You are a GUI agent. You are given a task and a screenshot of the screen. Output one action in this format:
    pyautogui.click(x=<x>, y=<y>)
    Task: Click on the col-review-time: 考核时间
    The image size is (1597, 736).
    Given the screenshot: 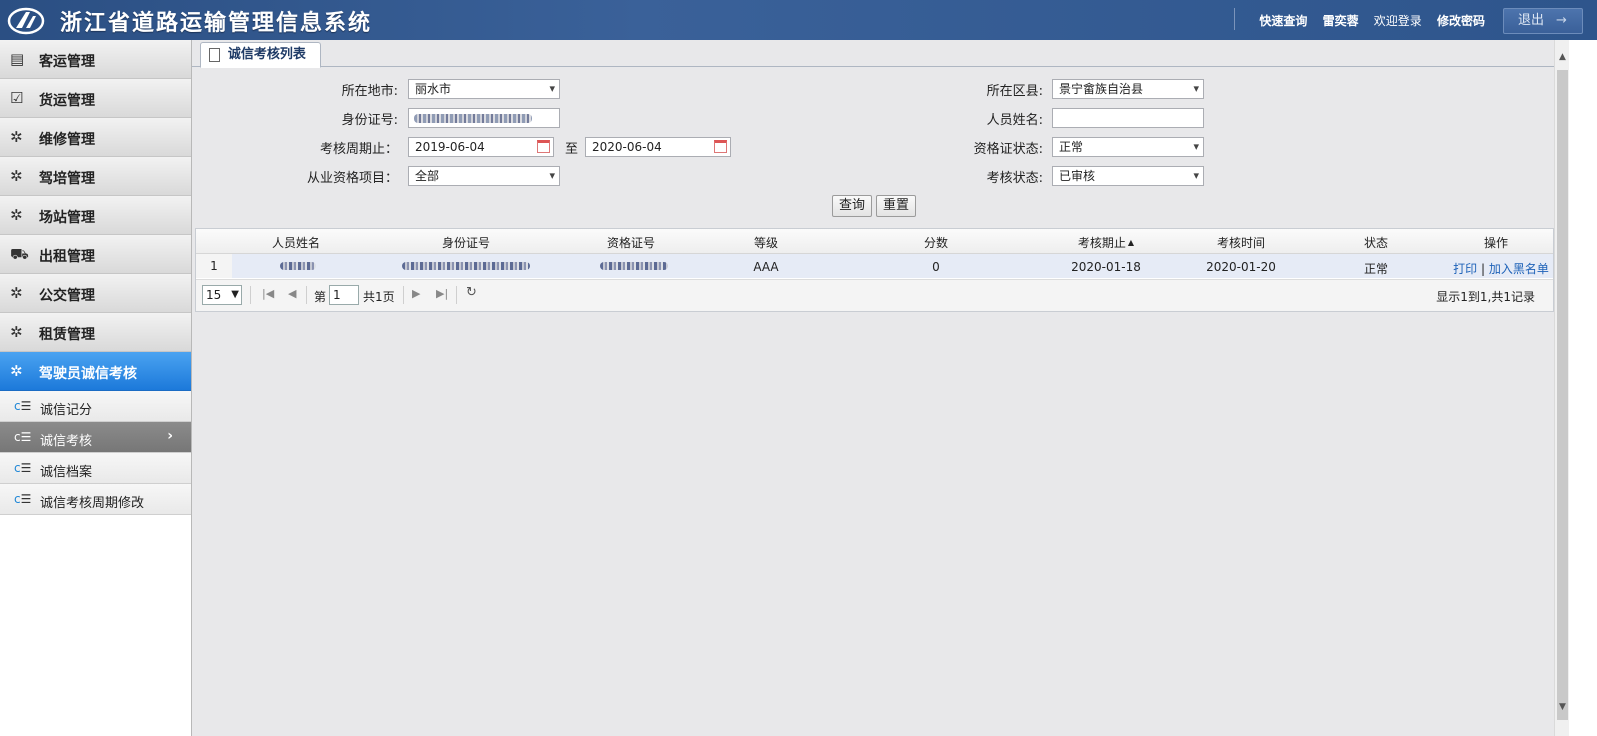 What is the action you would take?
    pyautogui.click(x=1241, y=242)
    